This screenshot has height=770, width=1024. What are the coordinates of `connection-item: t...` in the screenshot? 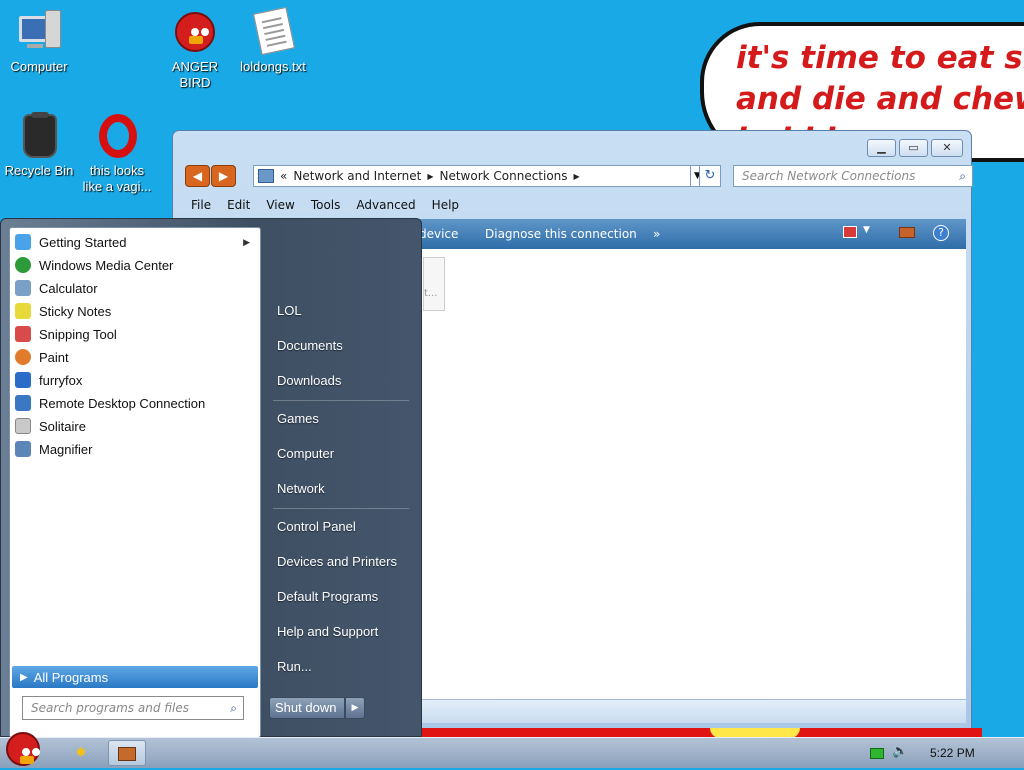 It's located at (434, 284).